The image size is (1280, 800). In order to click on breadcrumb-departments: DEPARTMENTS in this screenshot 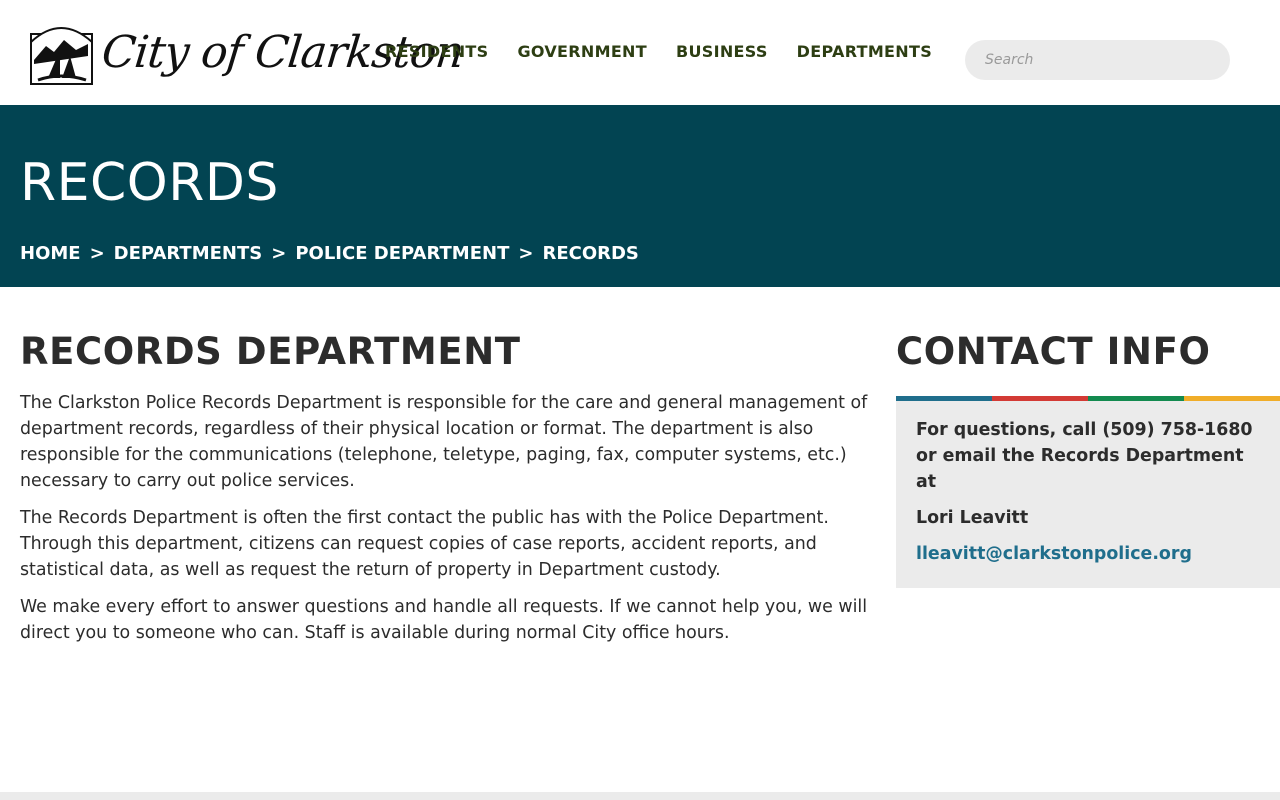, I will do `click(188, 254)`.